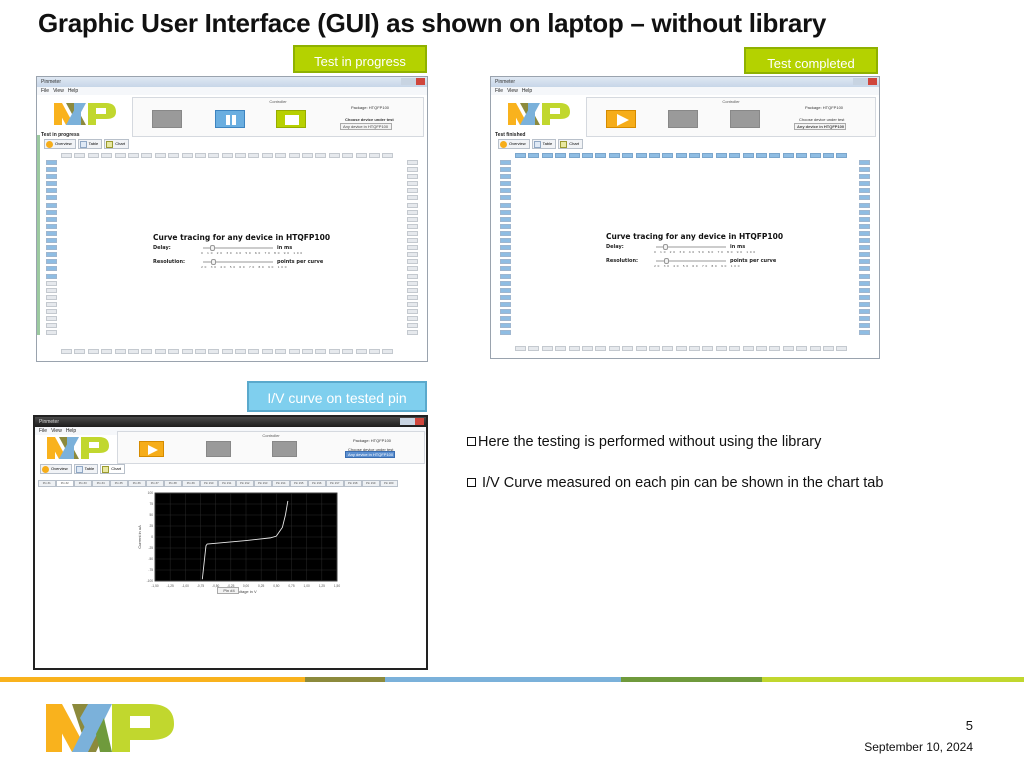 The width and height of the screenshot is (1024, 768). I want to click on pin-selector: Pin #4, so click(228, 590).